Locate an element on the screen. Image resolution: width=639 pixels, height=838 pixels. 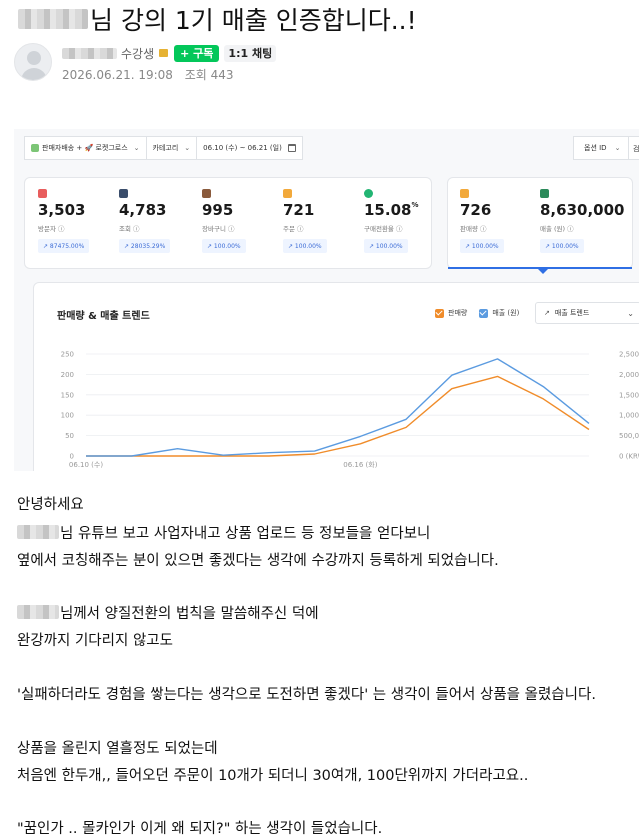
y-tick-right: 0 (KRW) is located at coordinates (629, 457).